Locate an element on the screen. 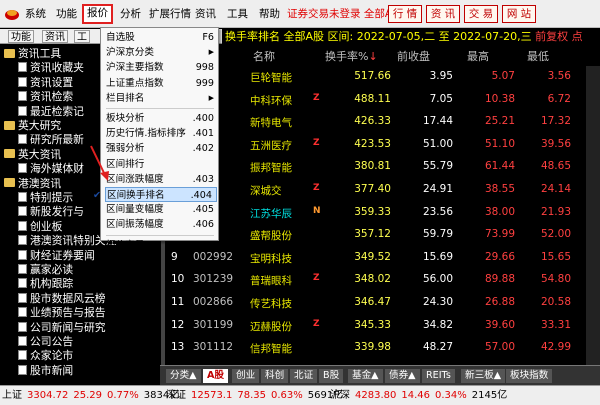 The height and width of the screenshot is (405, 600). market-button: 行 情 is located at coordinates (405, 14).